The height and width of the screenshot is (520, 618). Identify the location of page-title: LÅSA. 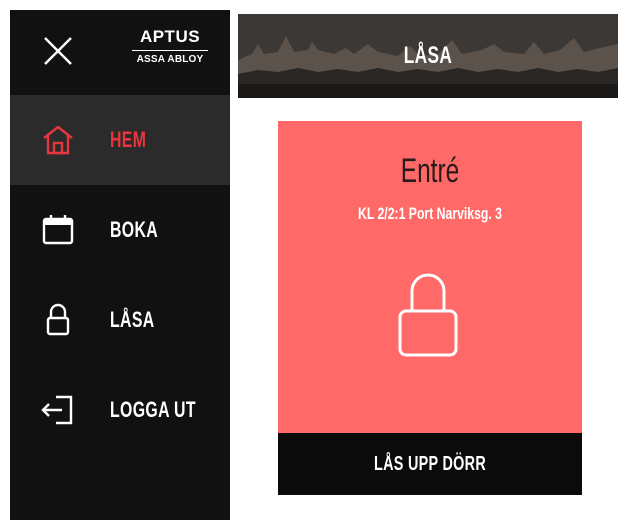
(428, 55).